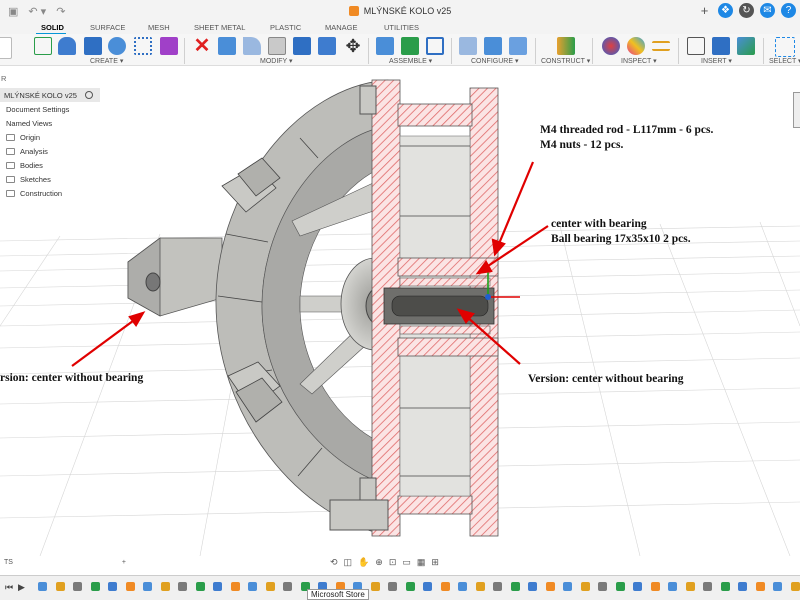  Describe the element at coordinates (21, 587) in the screenshot. I see `timeline-play-icon: ▶` at that location.